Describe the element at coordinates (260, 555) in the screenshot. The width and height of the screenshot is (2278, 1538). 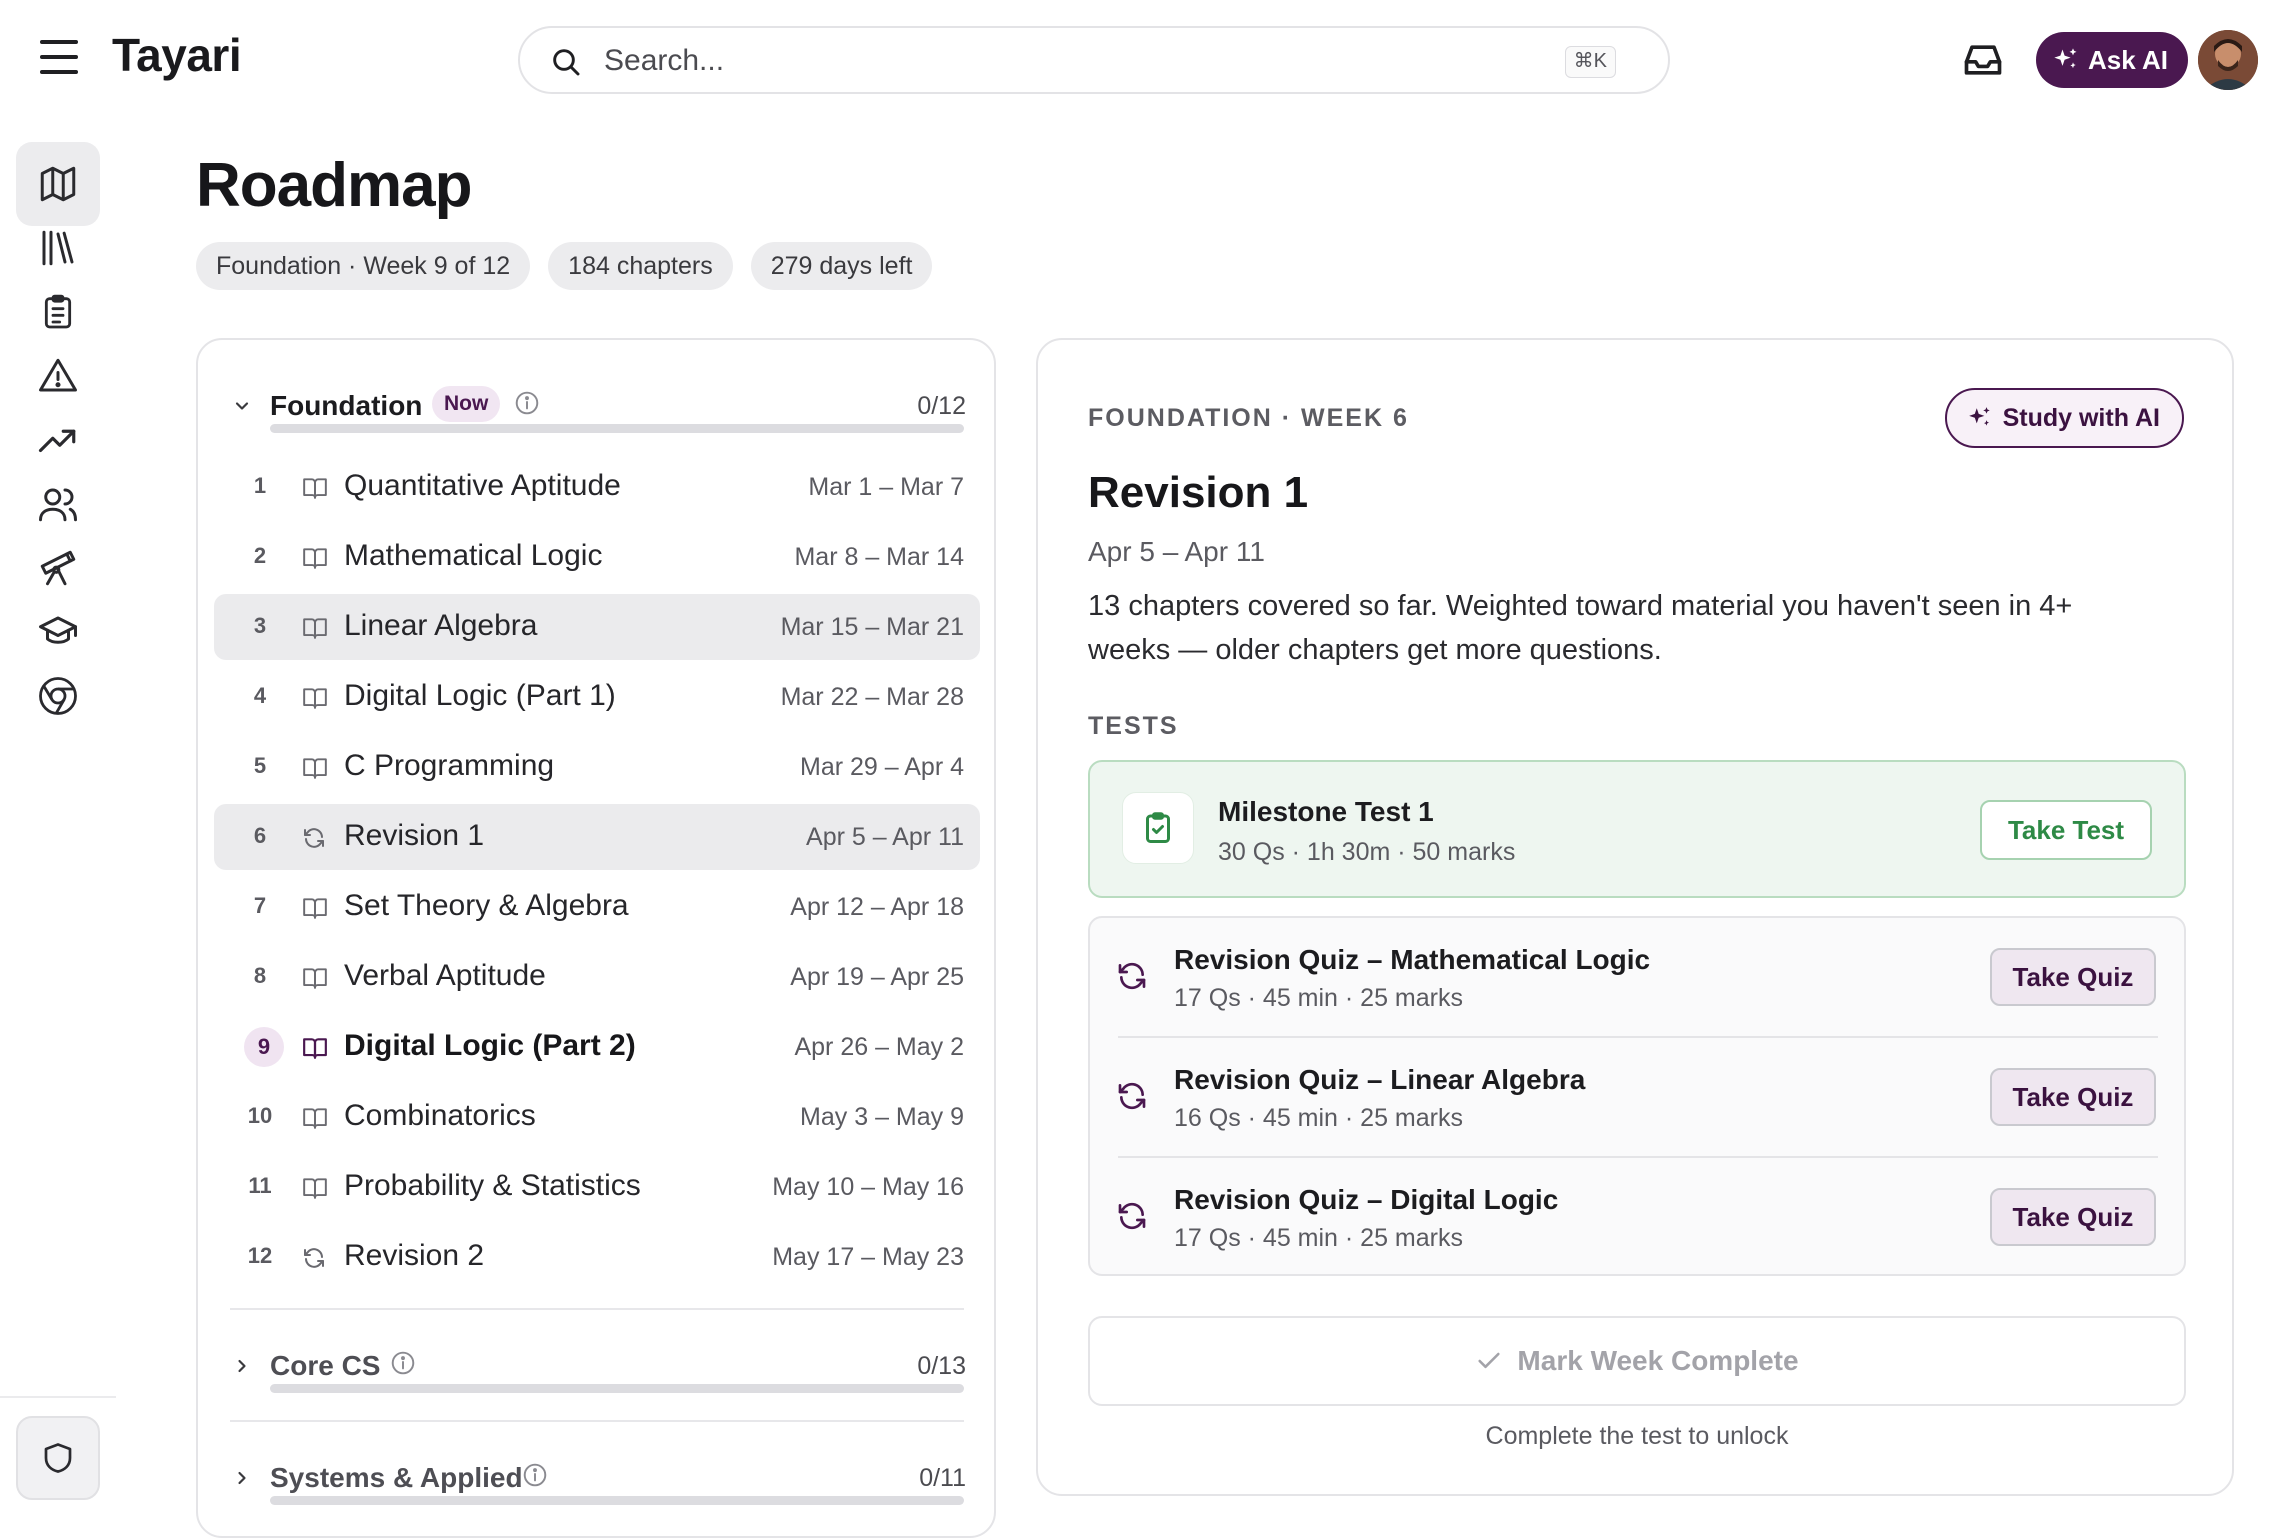
I see `week-number: 2` at that location.